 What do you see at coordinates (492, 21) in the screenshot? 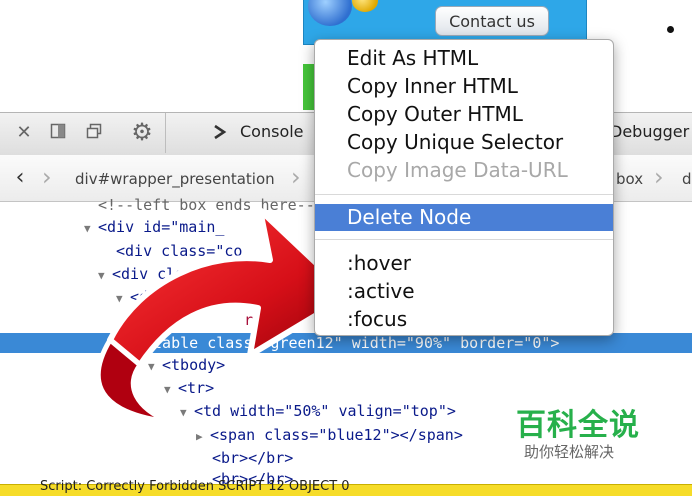
I see `contact-us-button: Contact us` at bounding box center [492, 21].